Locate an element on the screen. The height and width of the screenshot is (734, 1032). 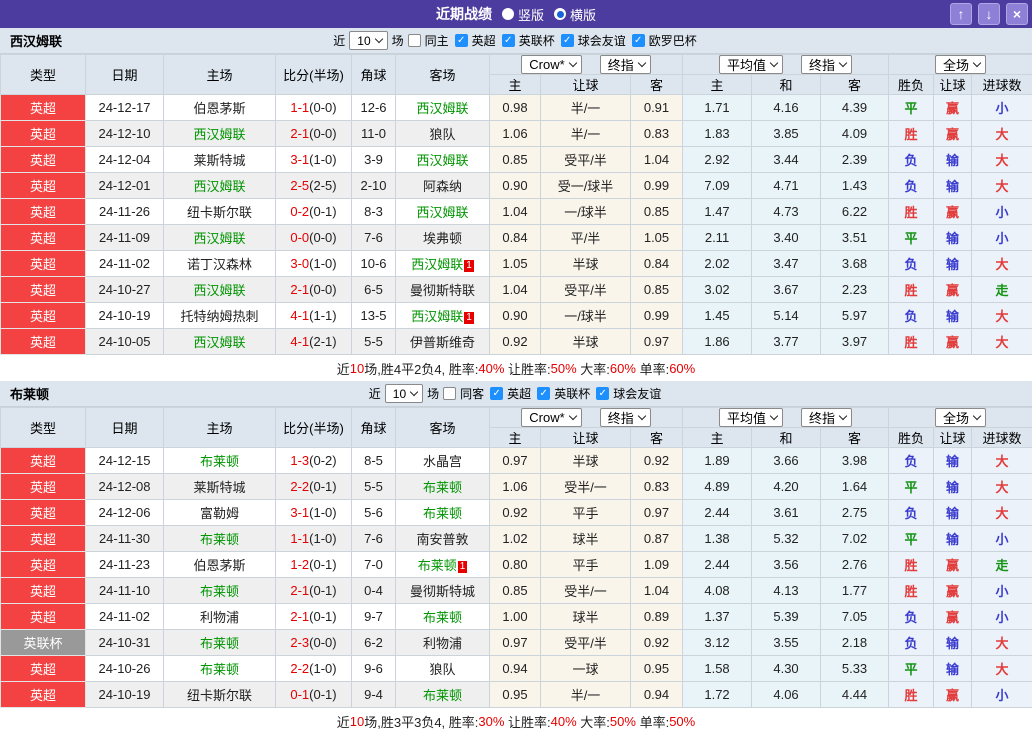
euro-away-odds-cell: 3.68 is located at coordinates (855, 264).